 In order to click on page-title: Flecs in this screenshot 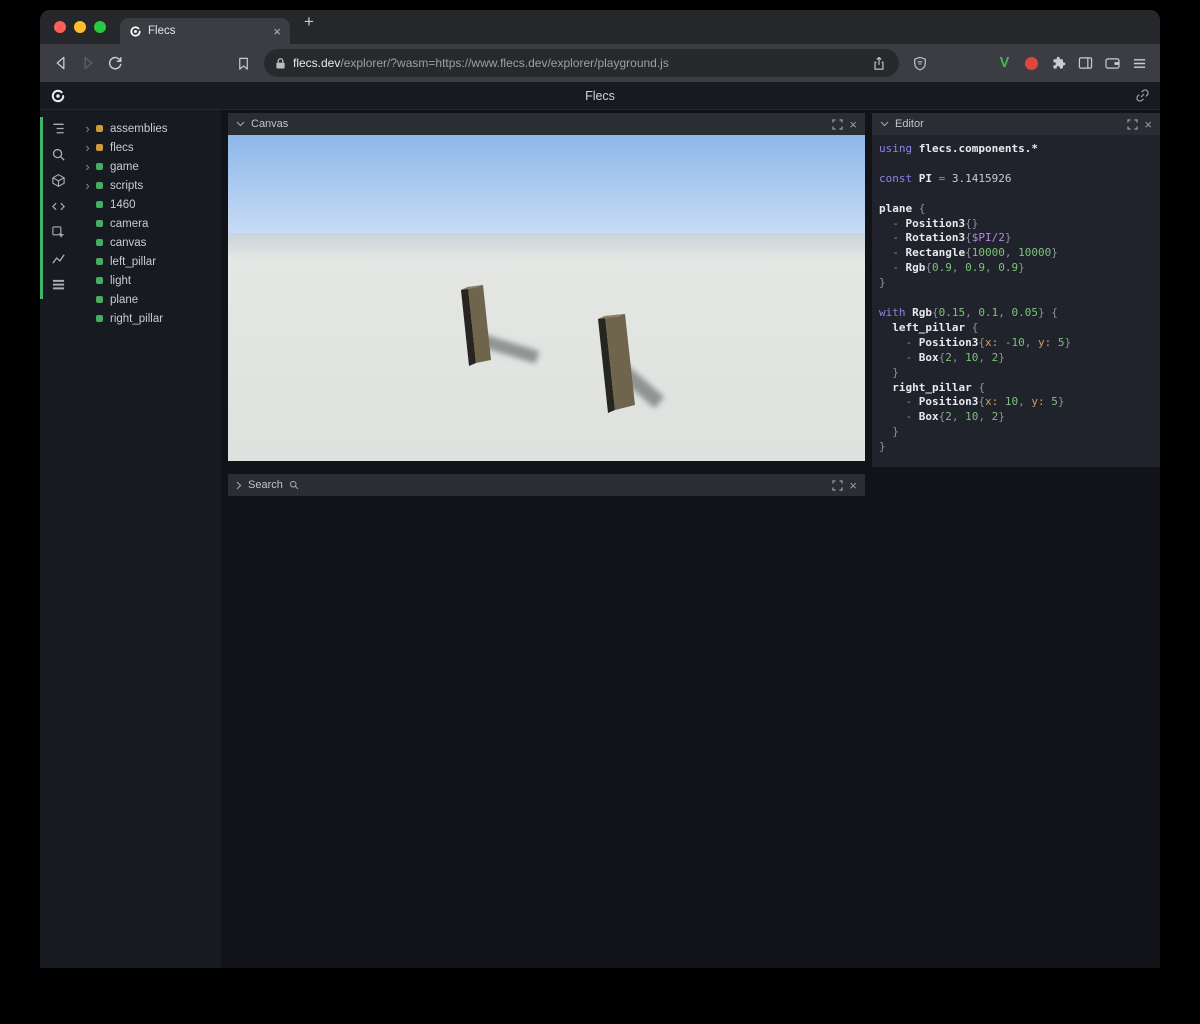, I will do `click(600, 95)`.